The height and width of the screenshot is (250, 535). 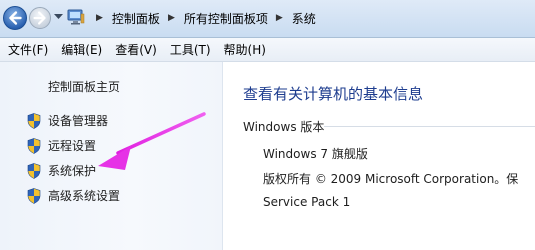 What do you see at coordinates (315, 154) in the screenshot?
I see `windows-edition-value: Windows 7 旗舰版` at bounding box center [315, 154].